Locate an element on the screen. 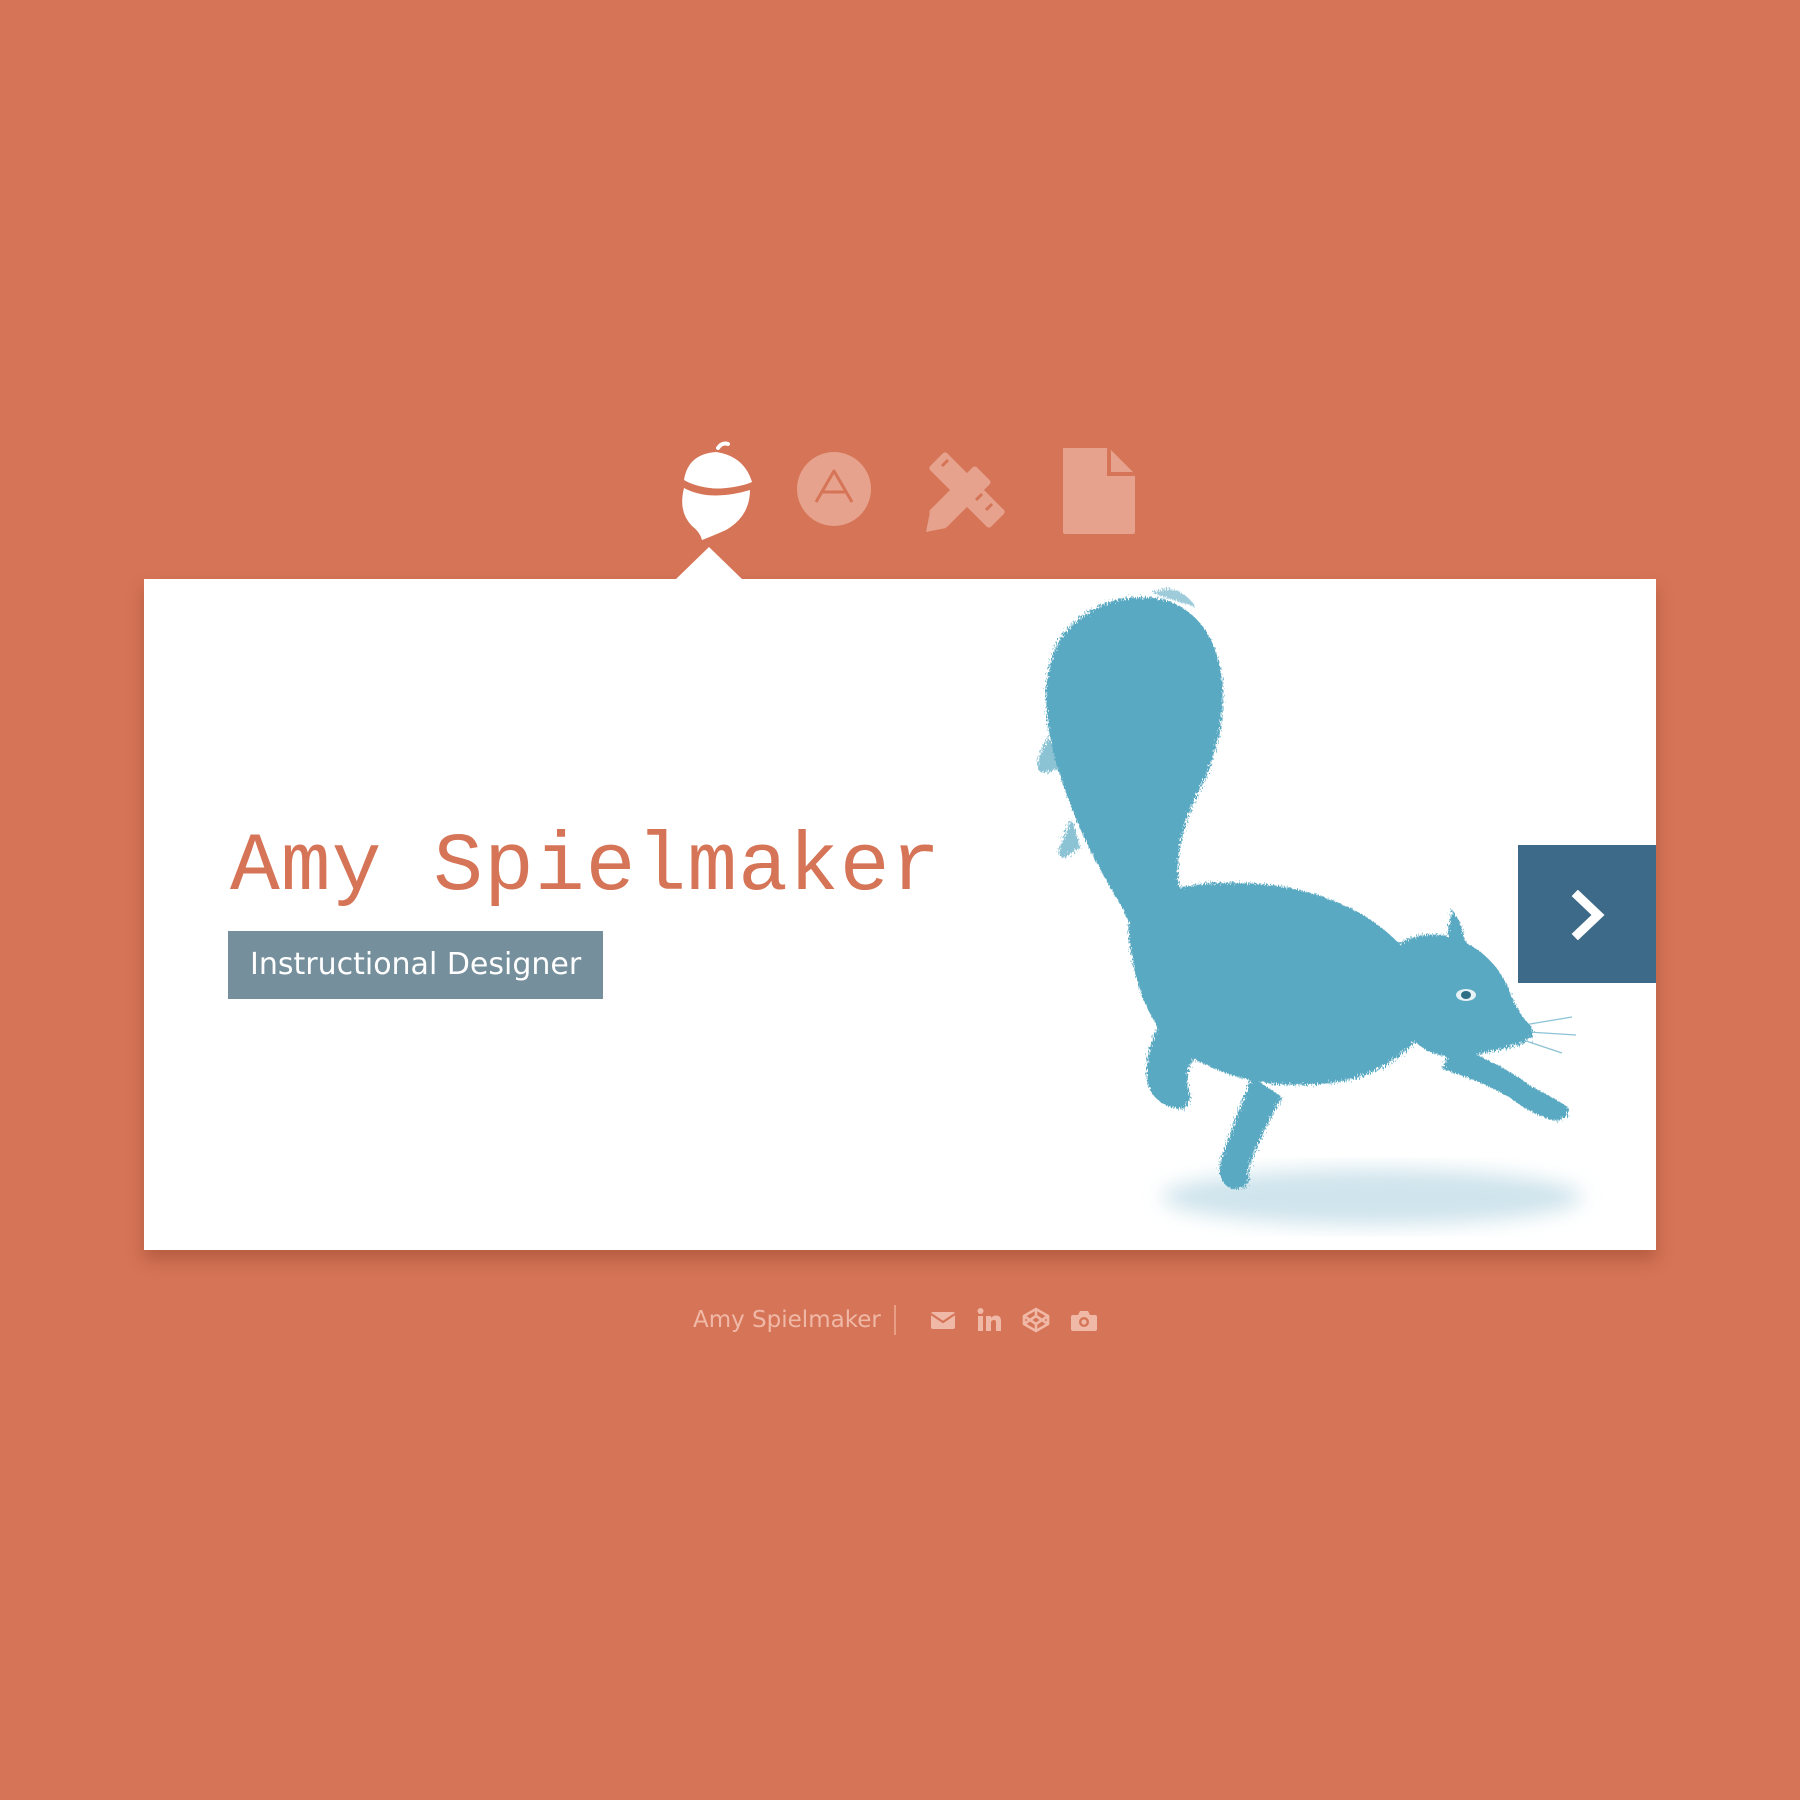 The image size is (1800, 1800). pencil-ruler-icon is located at coordinates (965, 492).